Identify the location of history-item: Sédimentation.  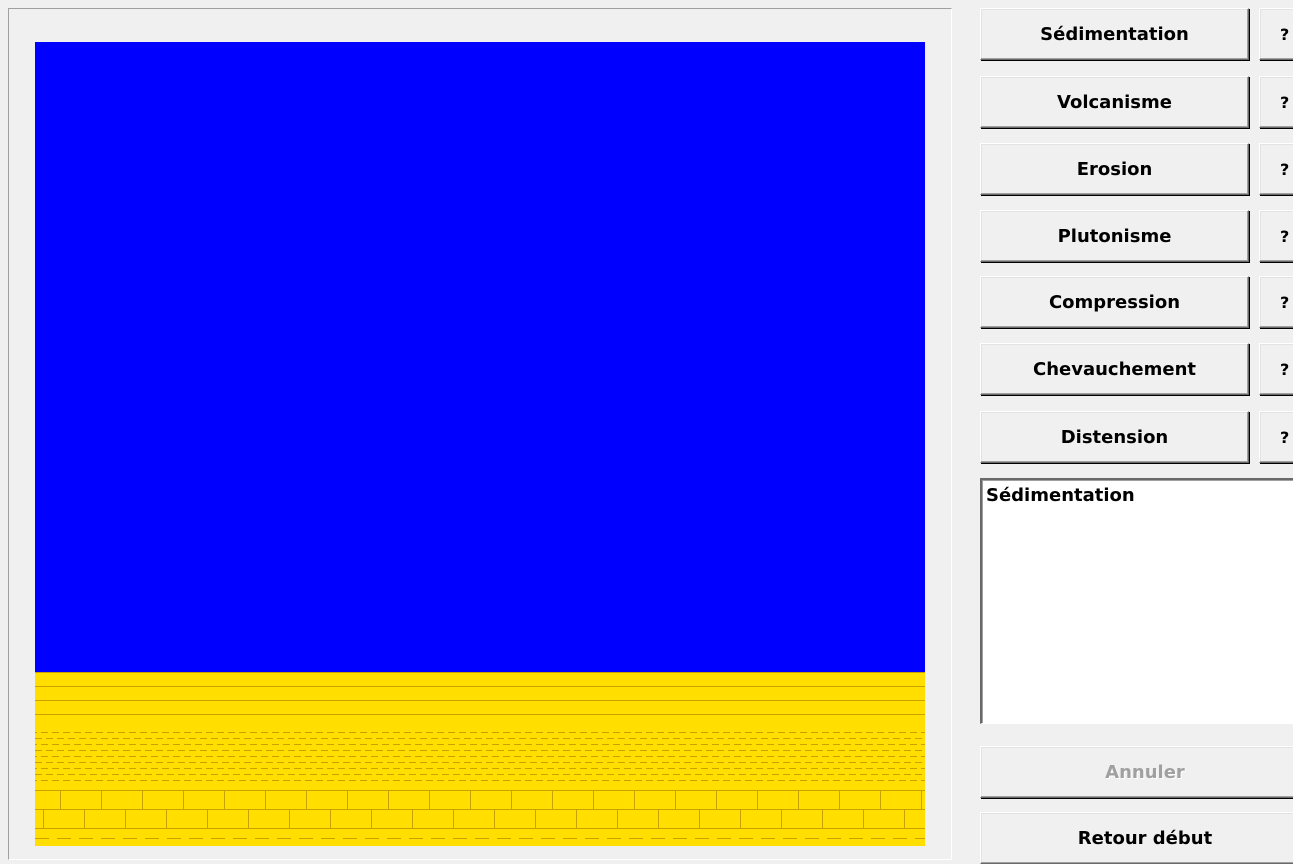
(1139, 496).